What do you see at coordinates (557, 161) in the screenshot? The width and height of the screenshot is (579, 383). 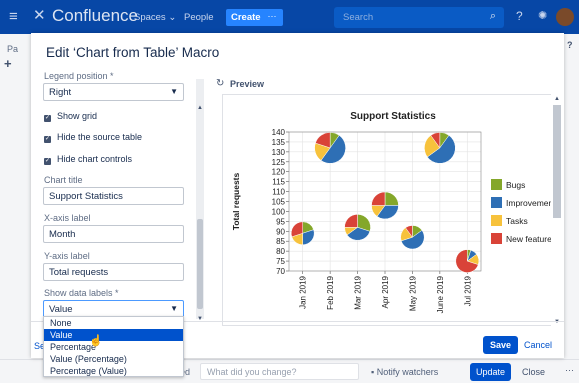 I see `preview-scrollbar-thumb` at bounding box center [557, 161].